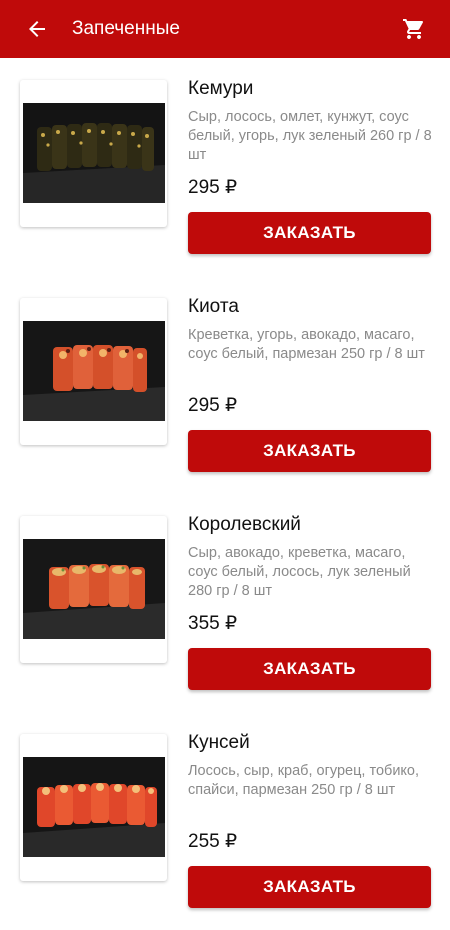 The image size is (450, 930). I want to click on product-name: Киота, so click(213, 306).